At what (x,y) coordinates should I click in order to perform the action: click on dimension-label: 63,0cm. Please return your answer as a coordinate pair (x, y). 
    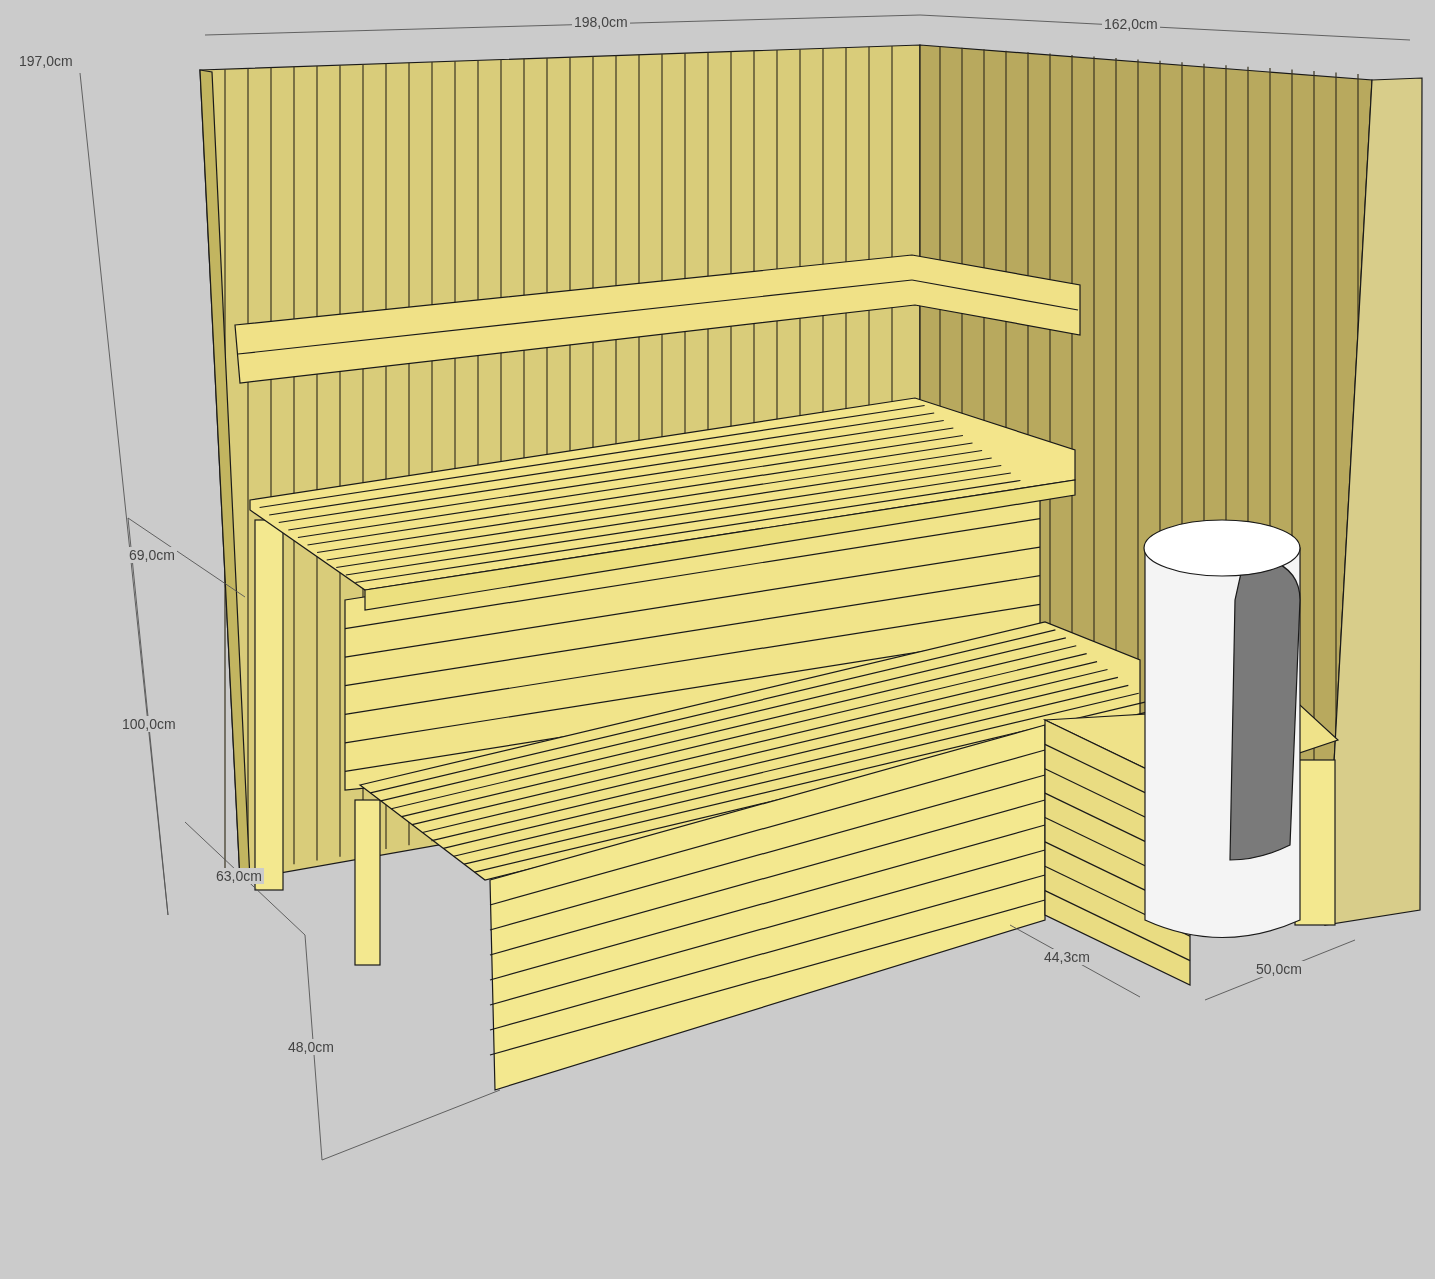
    Looking at the image, I should click on (239, 876).